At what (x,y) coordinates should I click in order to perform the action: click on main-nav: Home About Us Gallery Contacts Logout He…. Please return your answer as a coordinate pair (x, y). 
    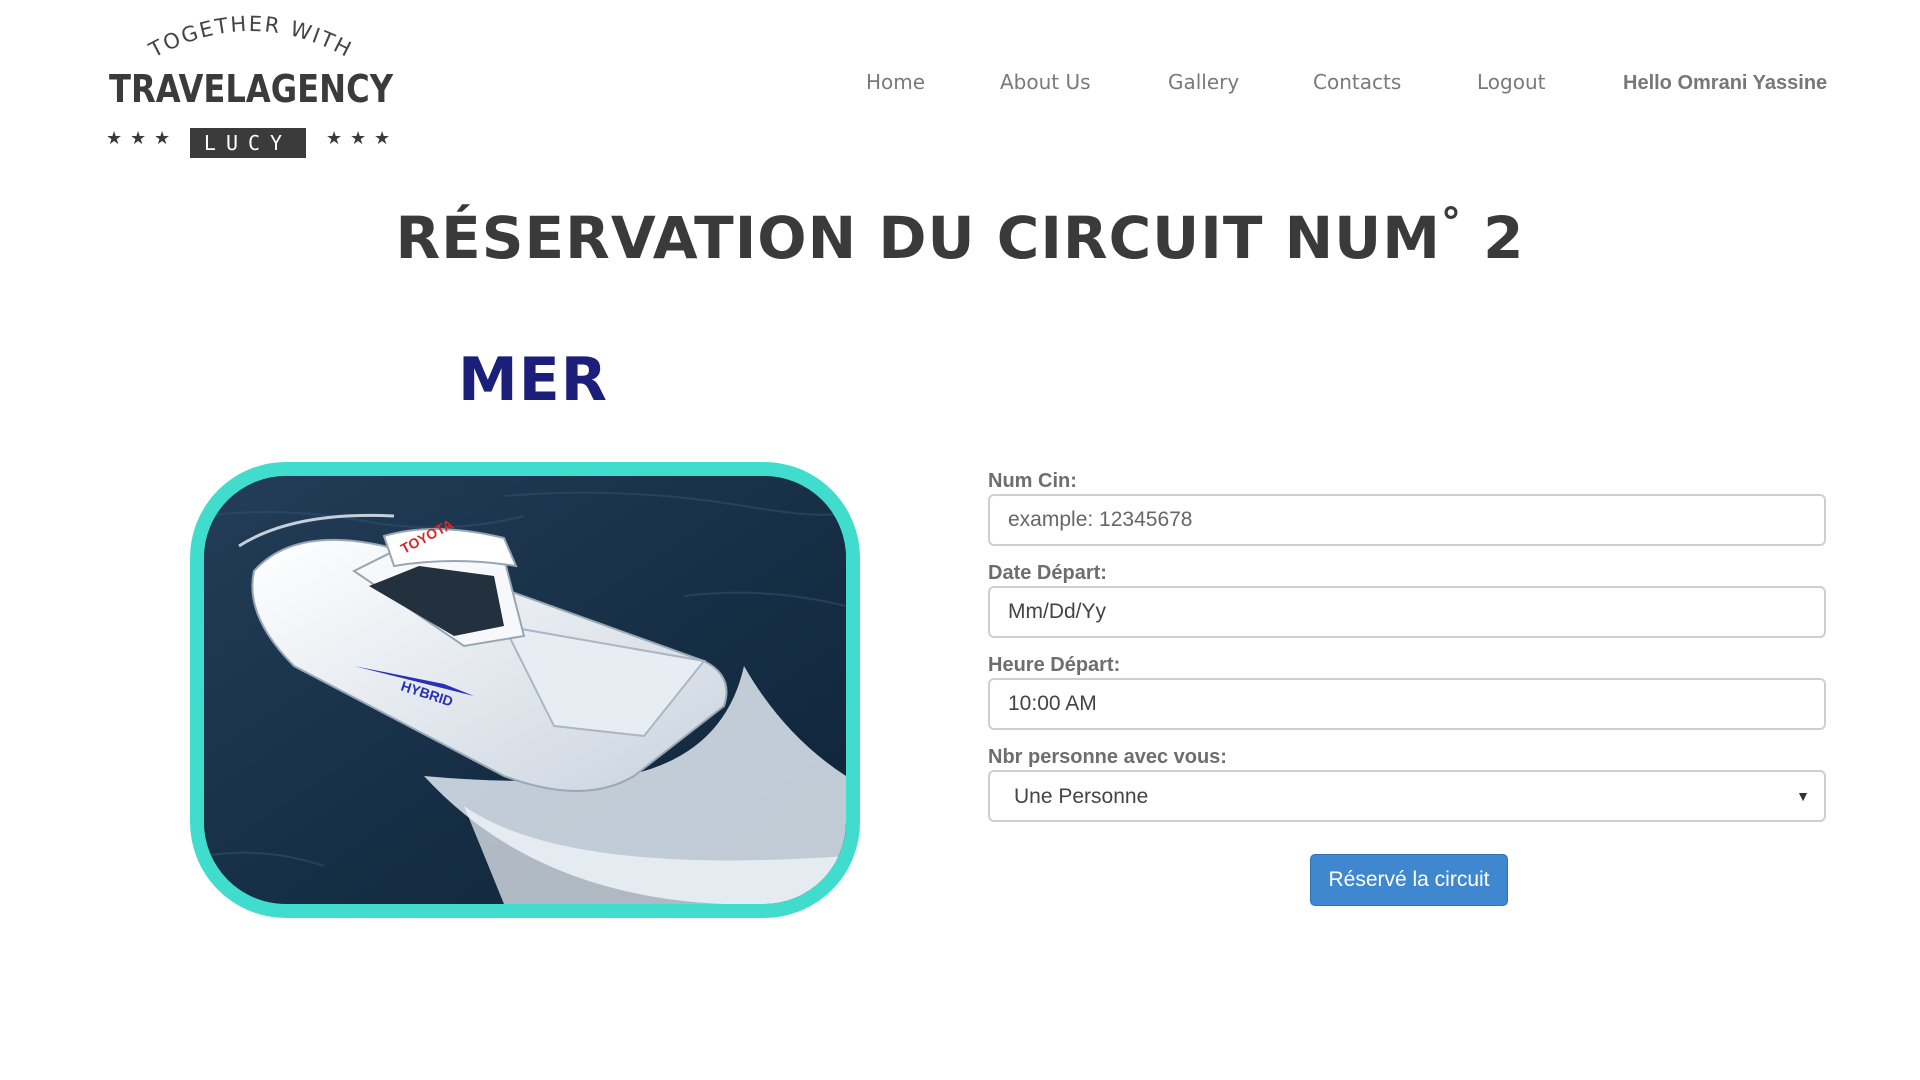
    Looking at the image, I should click on (960, 85).